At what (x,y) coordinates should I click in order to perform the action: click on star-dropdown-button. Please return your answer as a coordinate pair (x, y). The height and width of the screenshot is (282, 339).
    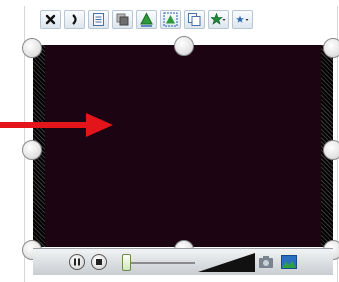
    Looking at the image, I should click on (218, 19).